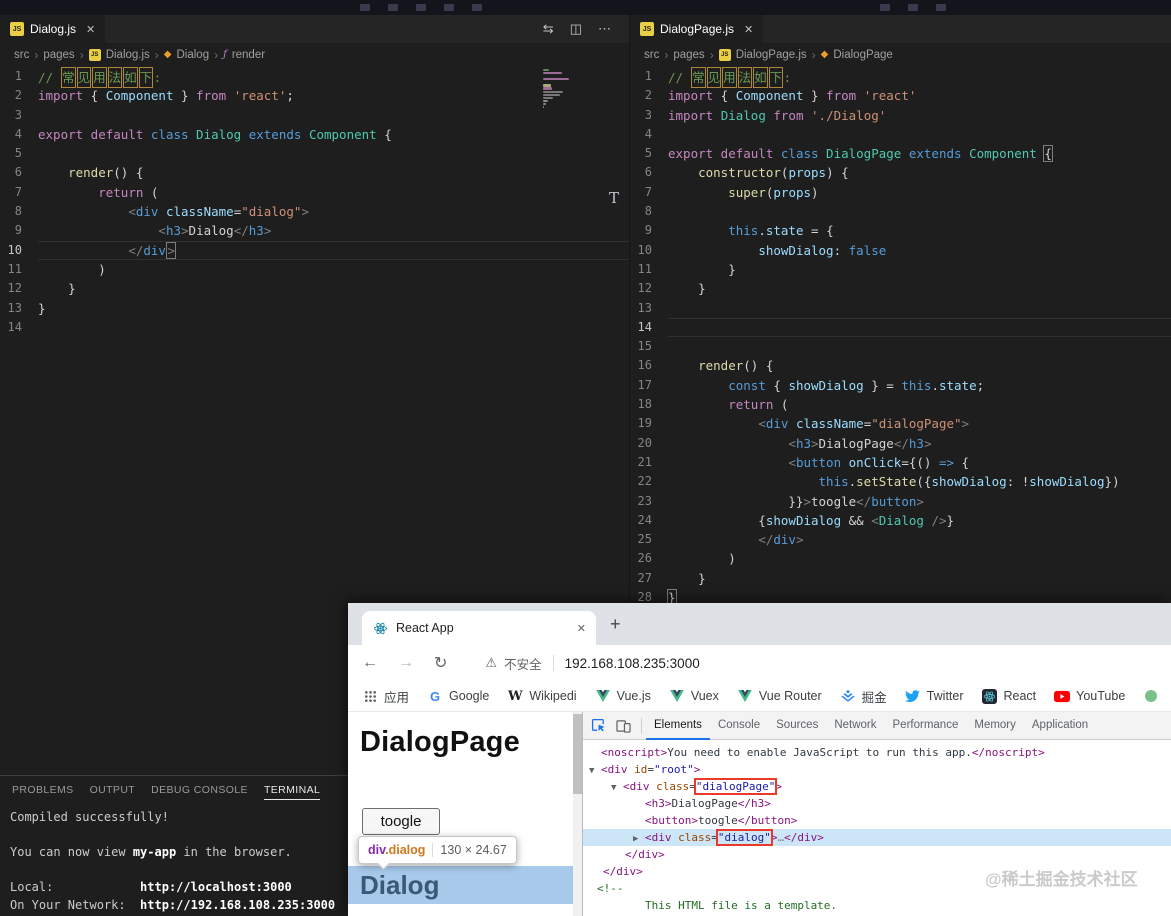 The height and width of the screenshot is (916, 1171). I want to click on inspect-element-icon, so click(598, 725).